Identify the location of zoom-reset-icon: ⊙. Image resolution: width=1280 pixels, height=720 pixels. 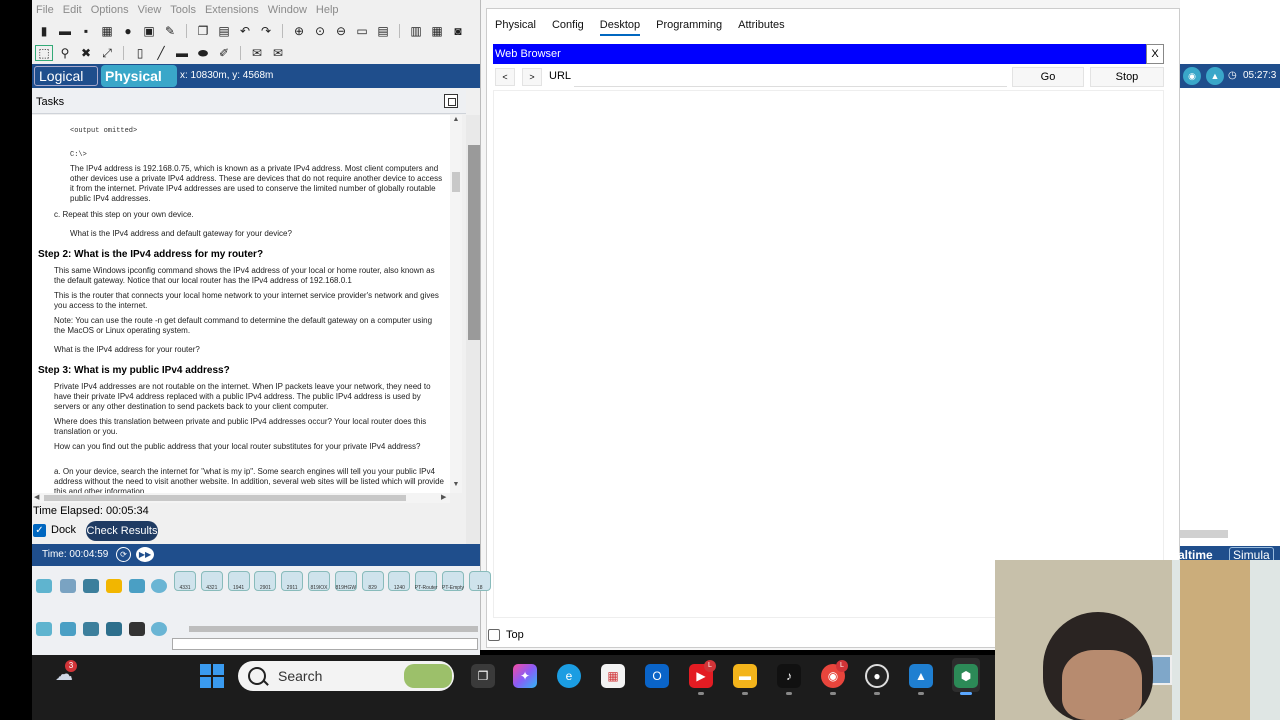
(320, 31).